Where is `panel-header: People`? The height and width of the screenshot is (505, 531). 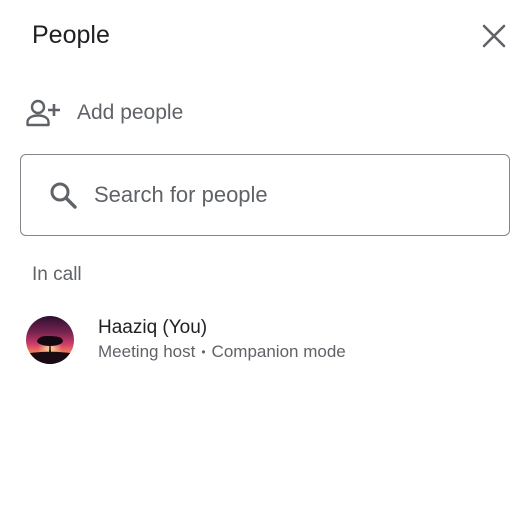
panel-header: People is located at coordinates (265, 36).